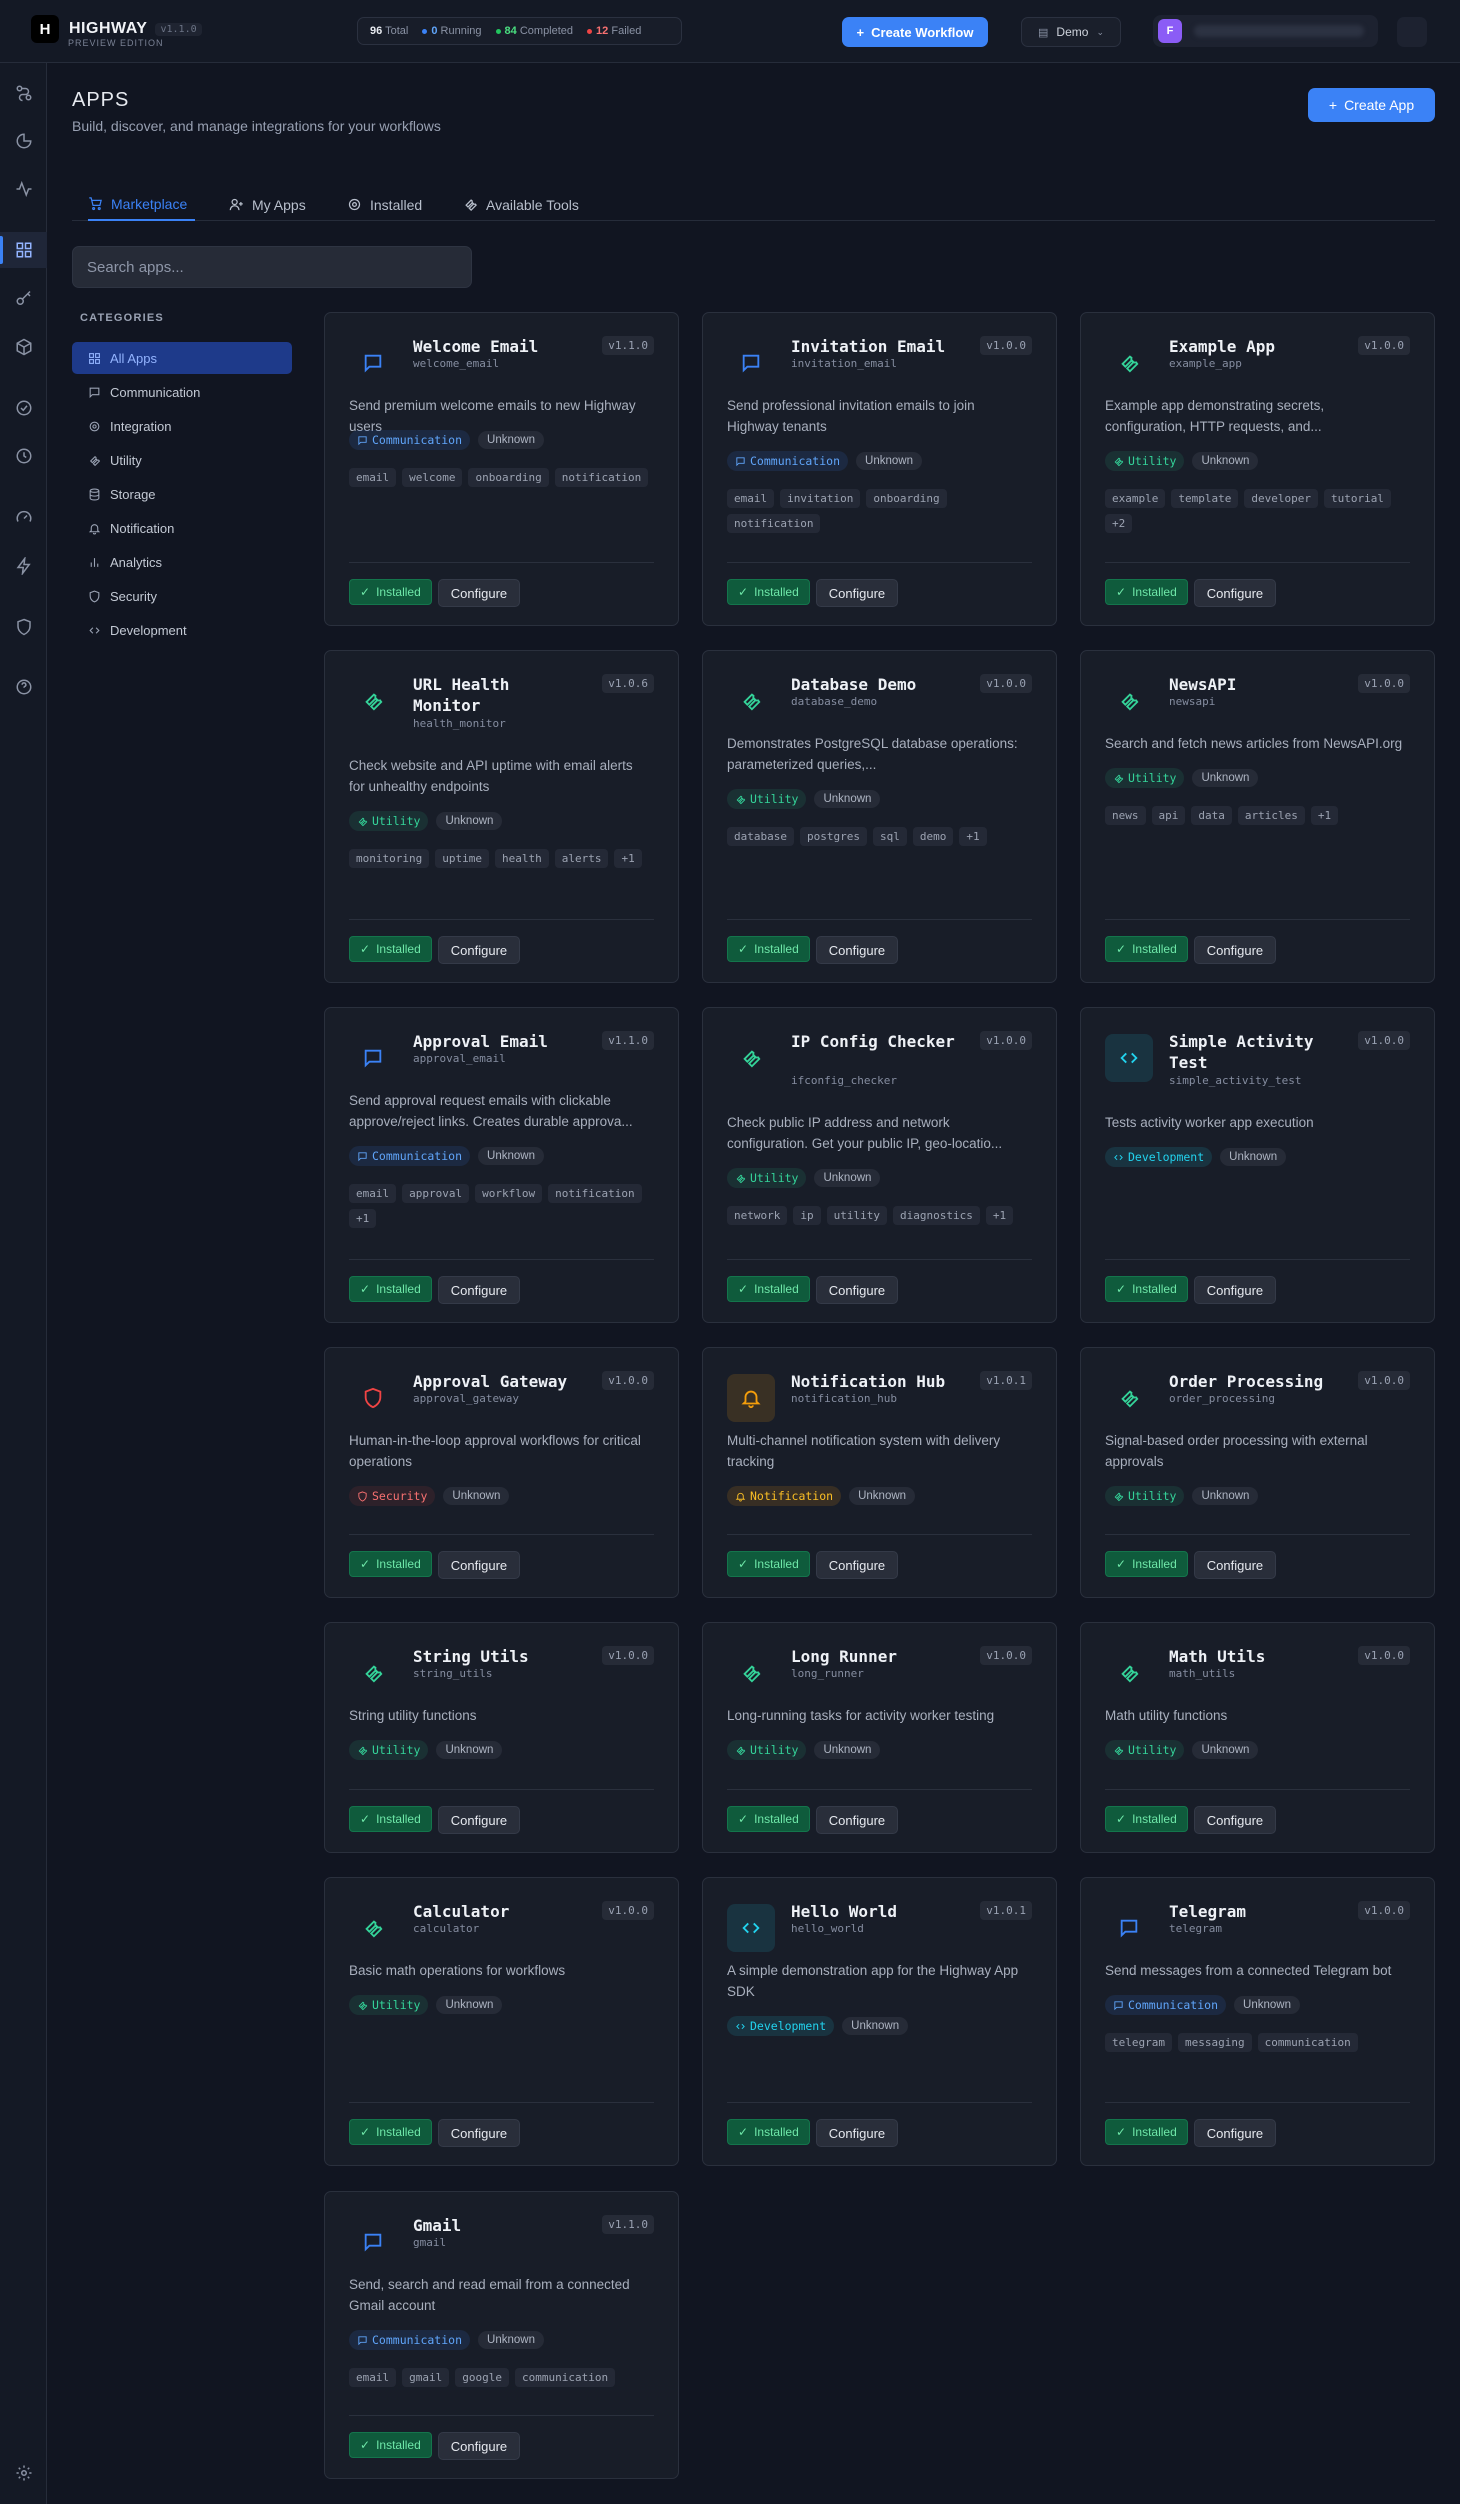  Describe the element at coordinates (267, 204) in the screenshot. I see `tab-my-apps: My Apps` at that location.